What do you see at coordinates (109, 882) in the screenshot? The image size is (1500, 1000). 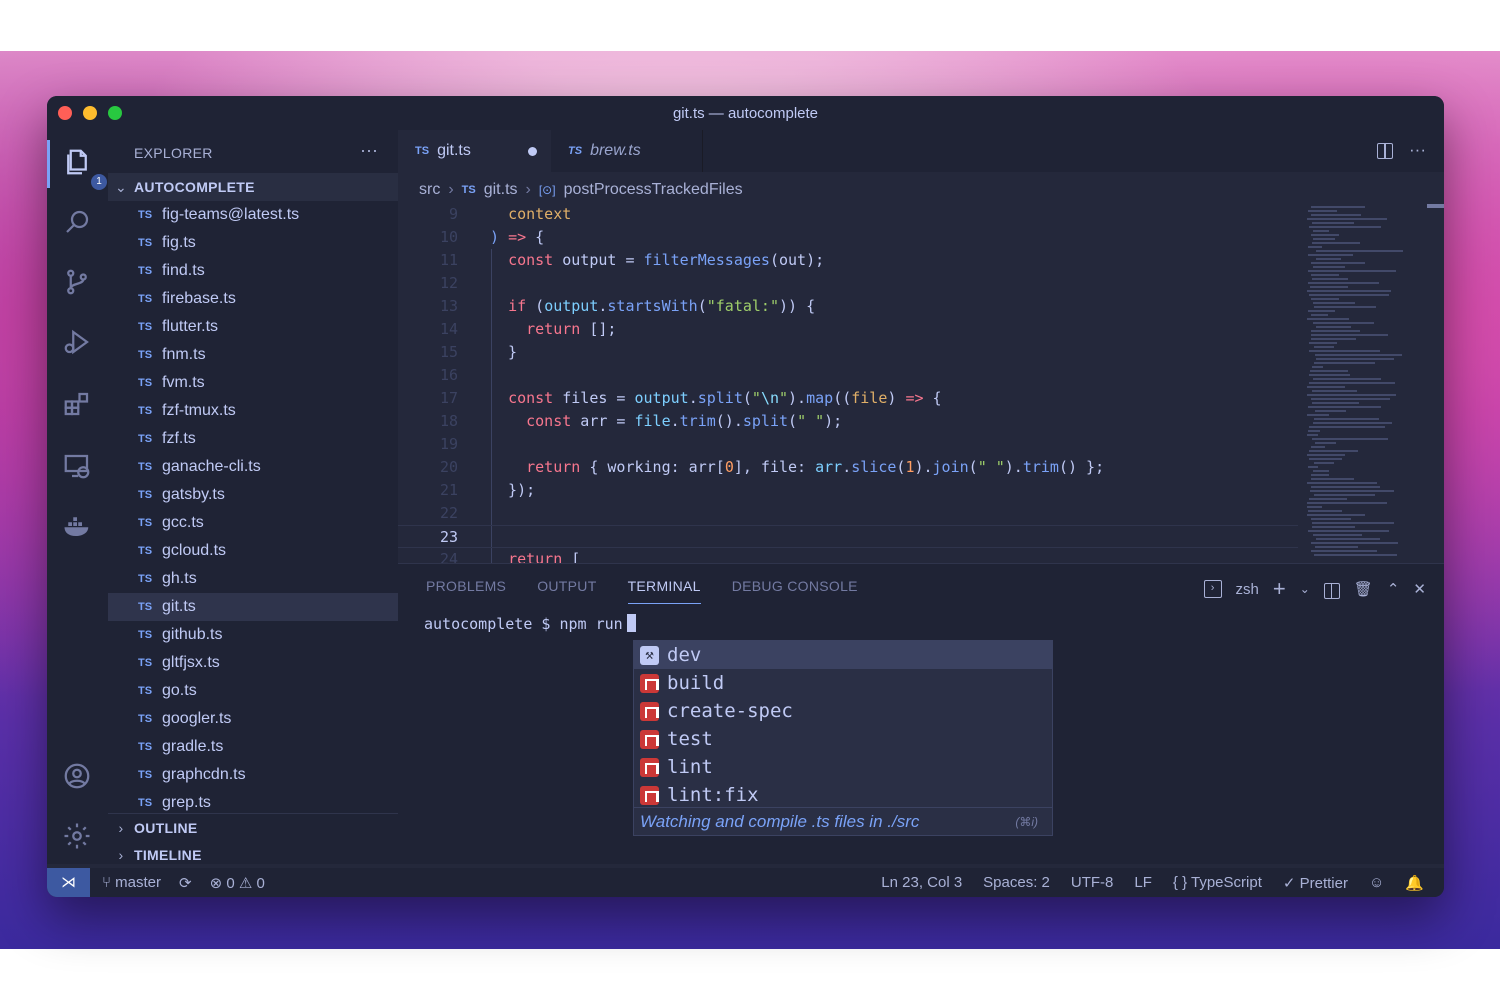 I see `git-branch-icon: ⑂` at bounding box center [109, 882].